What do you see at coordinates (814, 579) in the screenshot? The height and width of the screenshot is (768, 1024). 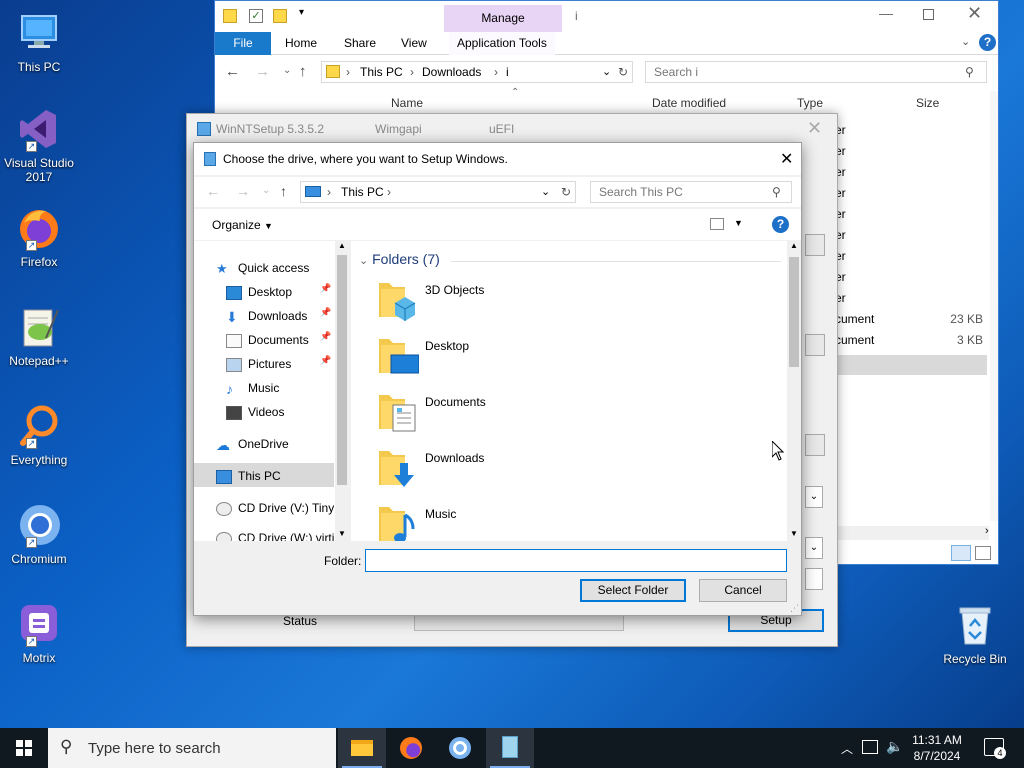 I see `side-button` at bounding box center [814, 579].